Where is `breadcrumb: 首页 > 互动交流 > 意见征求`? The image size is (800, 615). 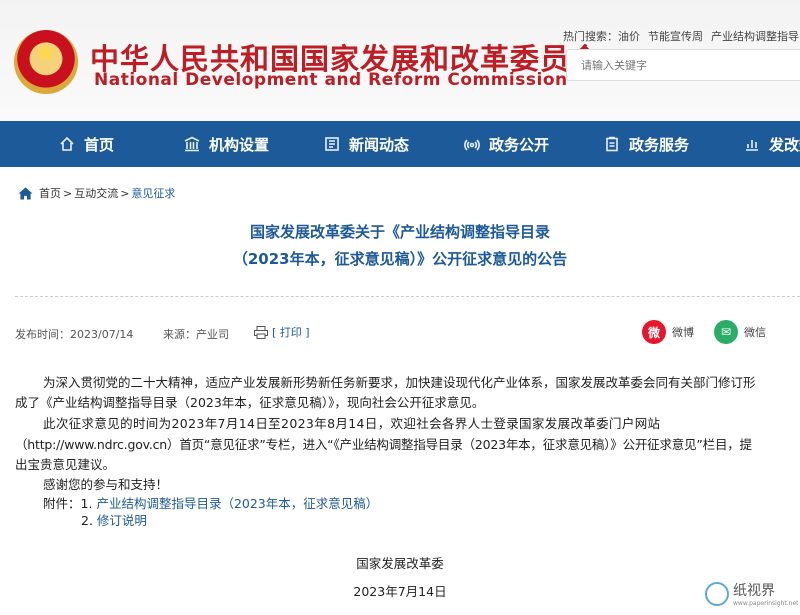
breadcrumb: 首页 > 互动交流 > 意见征求 is located at coordinates (96, 193).